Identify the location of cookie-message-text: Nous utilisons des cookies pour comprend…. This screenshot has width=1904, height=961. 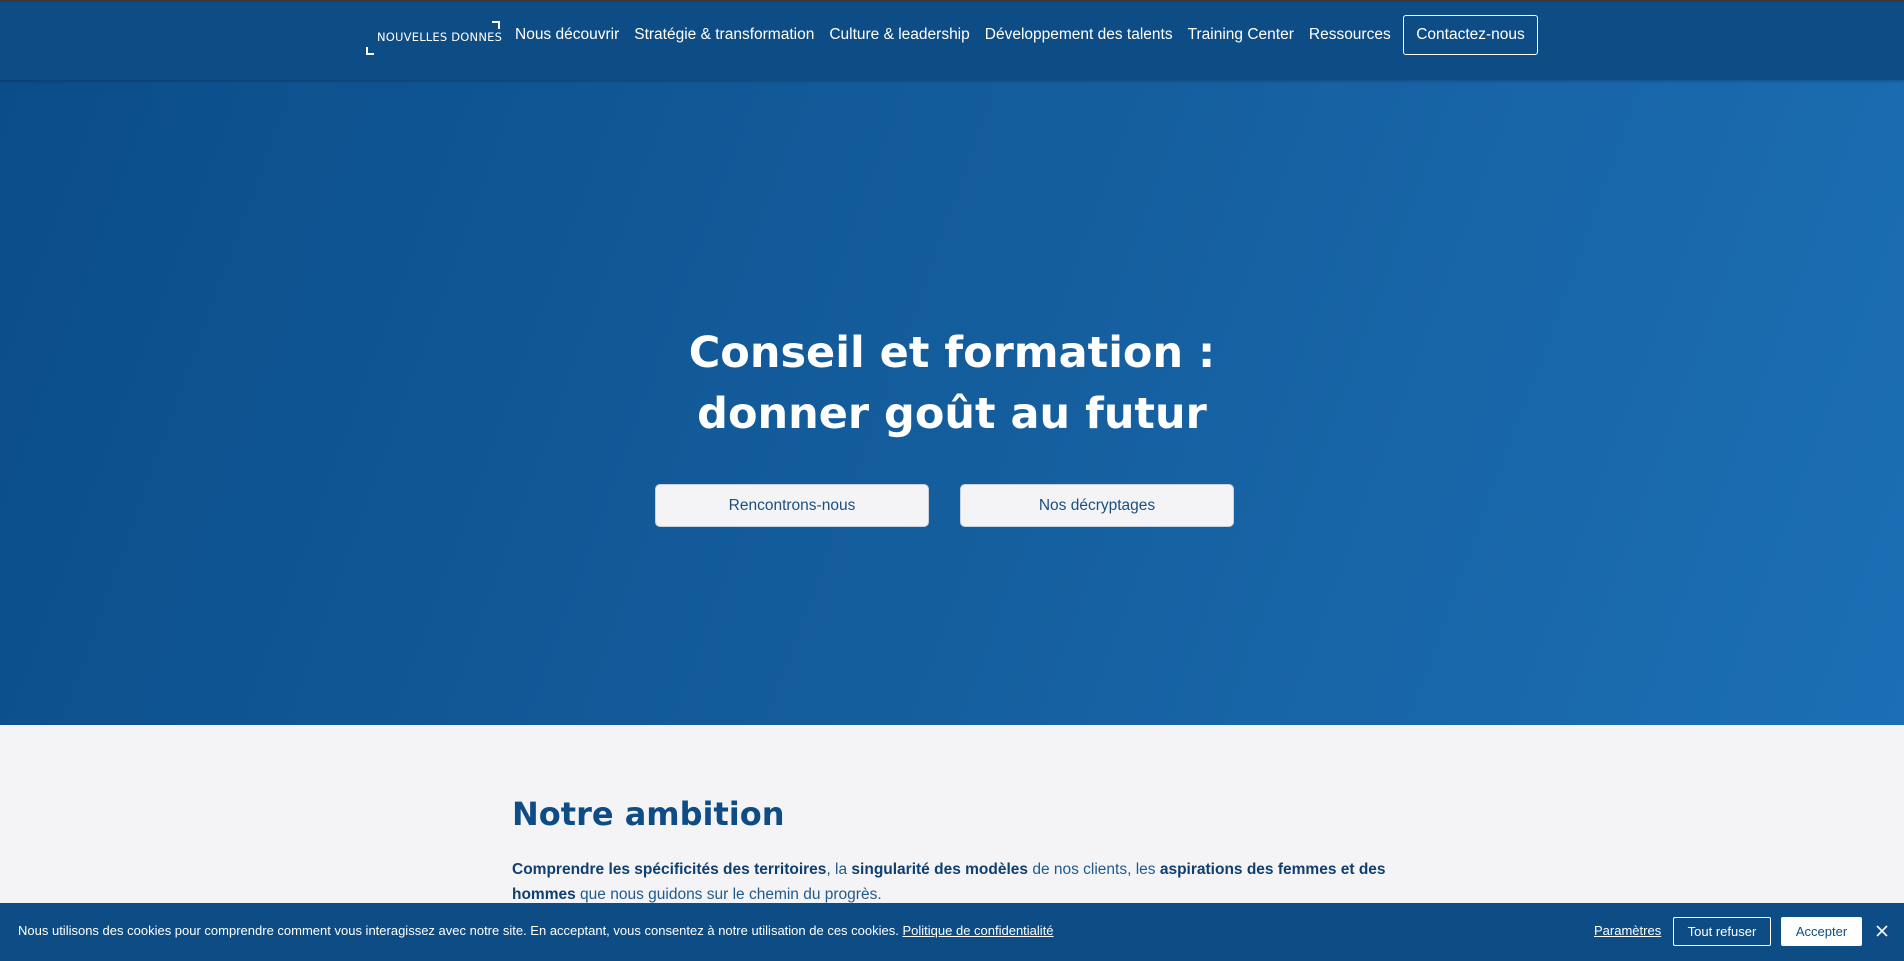
(458, 930).